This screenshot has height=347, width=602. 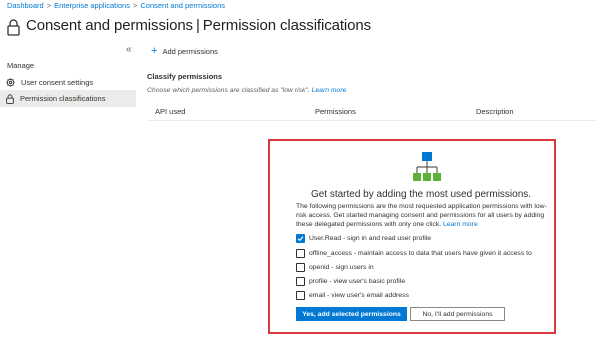 I want to click on sidebar-item-permission-classifications: Permission classifications, so click(x=68, y=98).